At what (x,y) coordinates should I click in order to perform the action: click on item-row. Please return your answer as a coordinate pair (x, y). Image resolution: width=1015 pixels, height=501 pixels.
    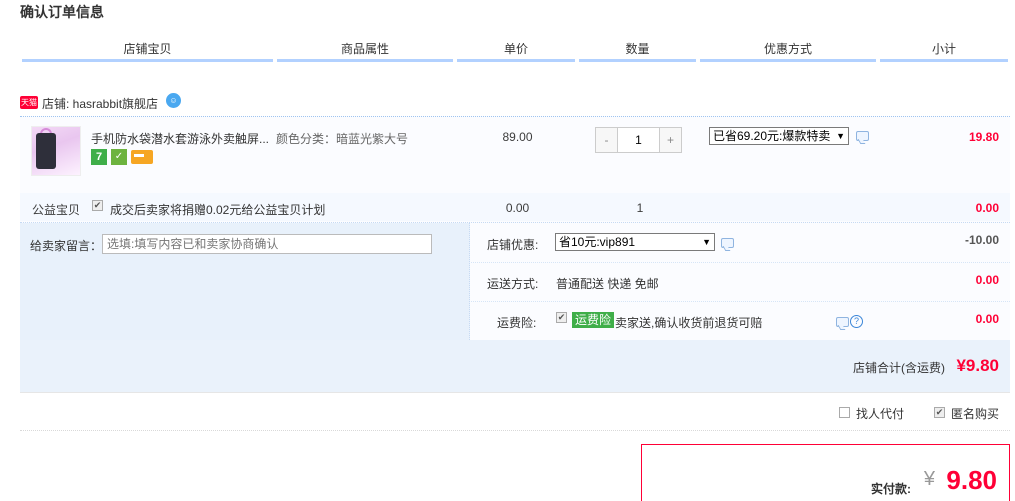
    Looking at the image, I should click on (515, 153).